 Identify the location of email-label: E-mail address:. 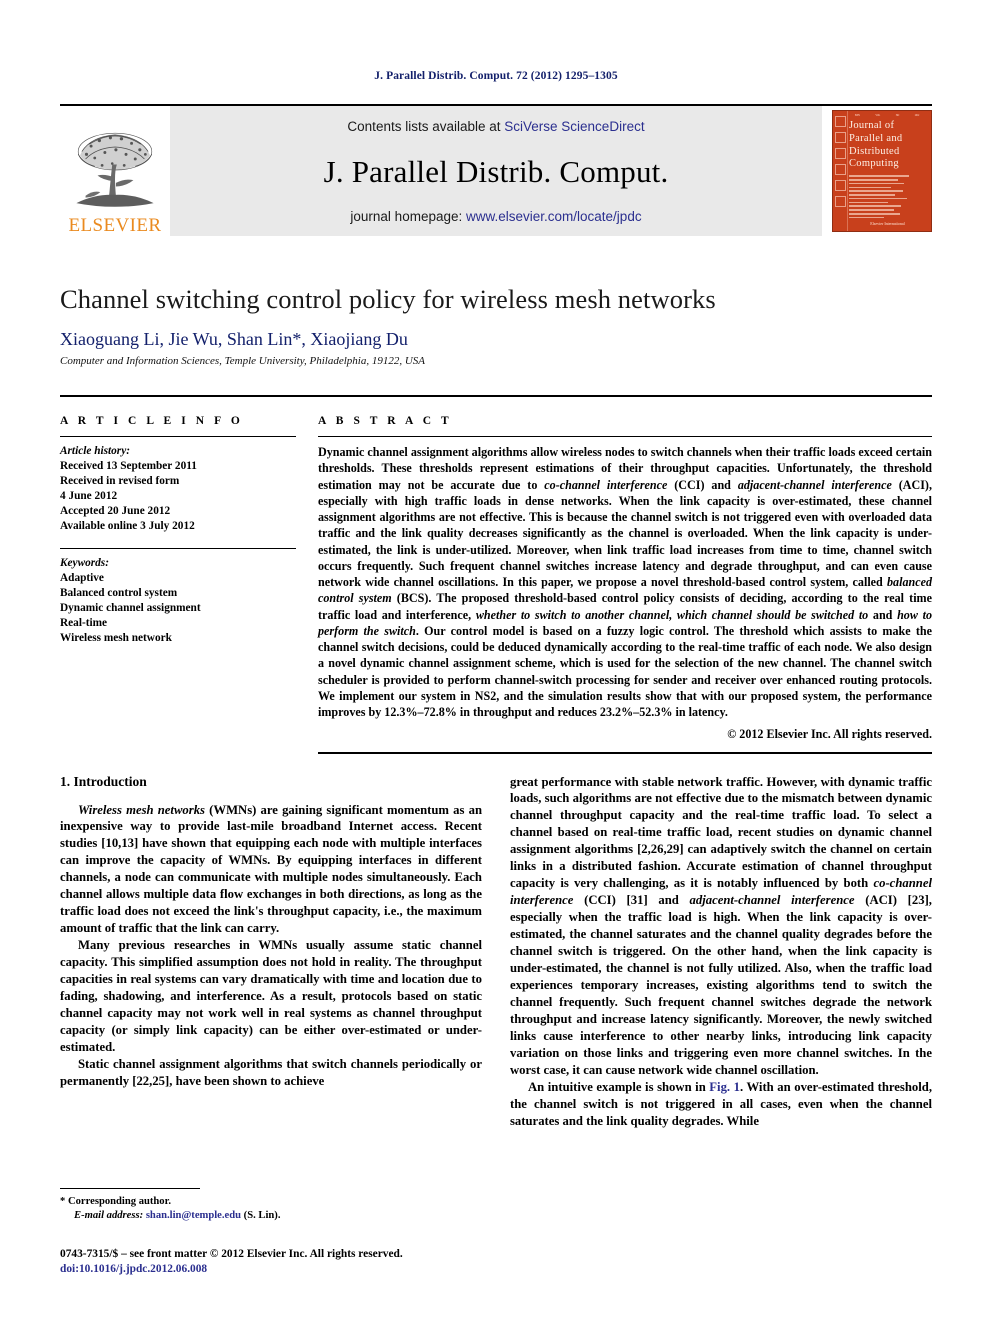
(109, 1216).